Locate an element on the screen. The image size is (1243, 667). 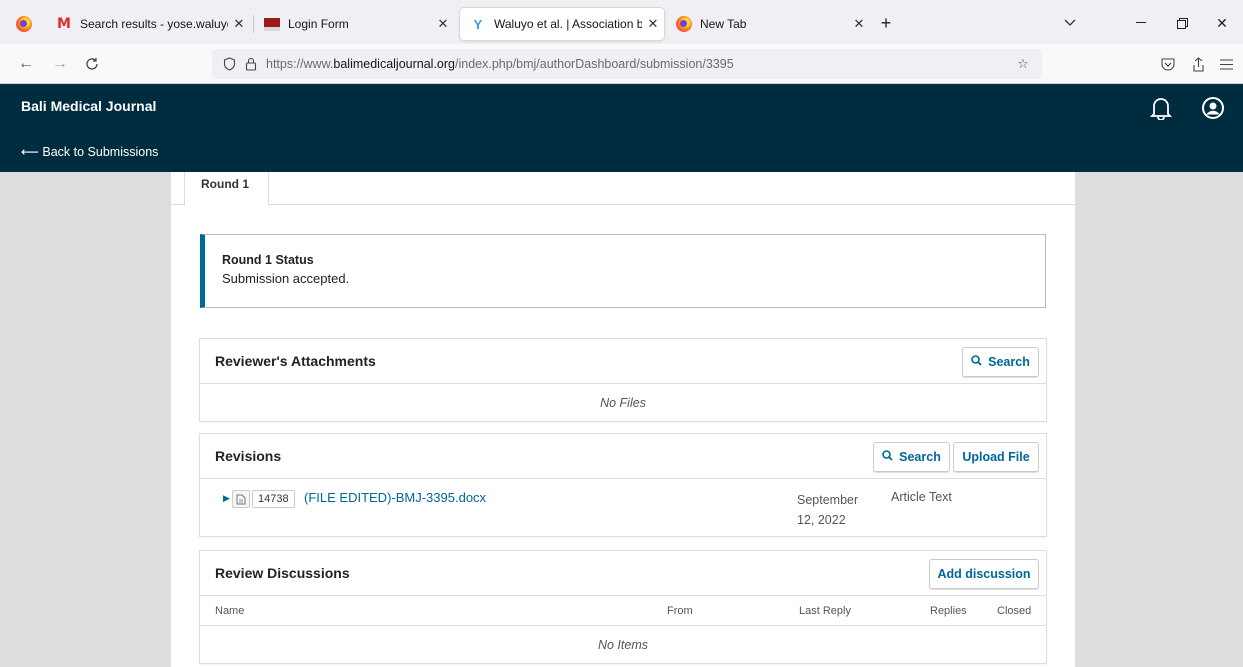
file-id: 14738 is located at coordinates (273, 499).